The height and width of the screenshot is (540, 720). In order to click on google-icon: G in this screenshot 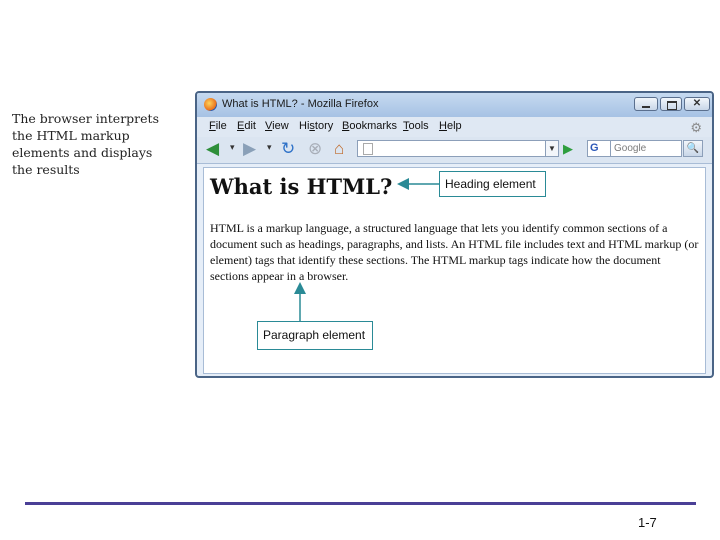, I will do `click(594, 148)`.